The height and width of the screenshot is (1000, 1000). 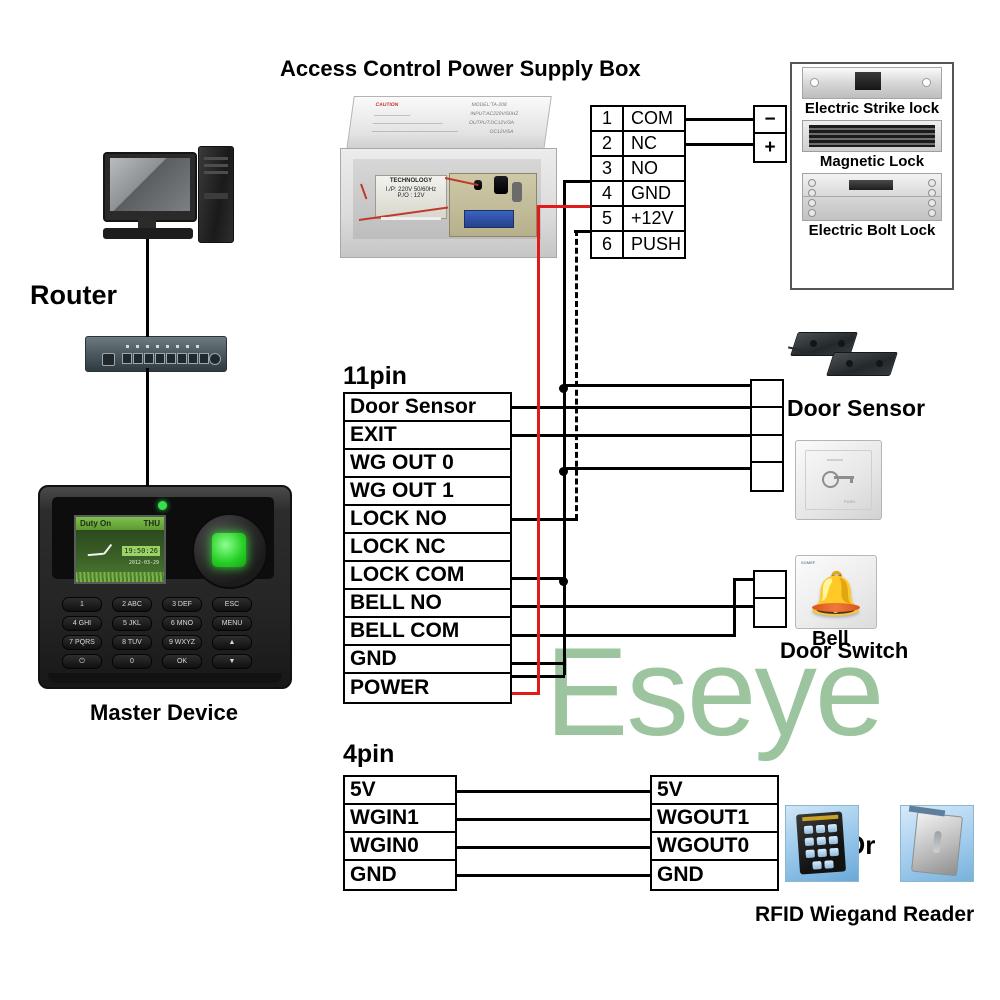 I want to click on transformer-spec2: P./O : 12V, so click(x=411, y=196).